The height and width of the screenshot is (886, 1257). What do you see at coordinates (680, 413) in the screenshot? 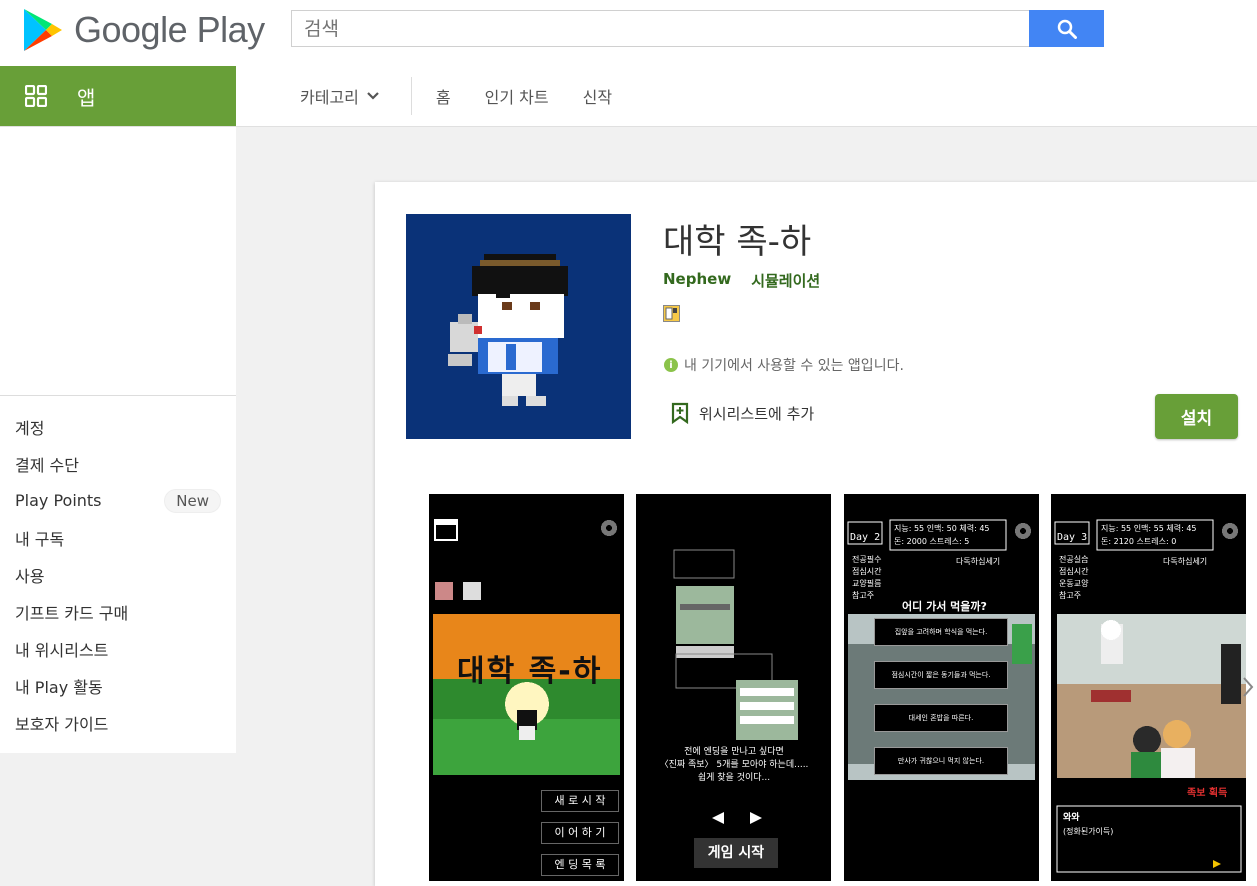
I see `bookmark-add-icon` at bounding box center [680, 413].